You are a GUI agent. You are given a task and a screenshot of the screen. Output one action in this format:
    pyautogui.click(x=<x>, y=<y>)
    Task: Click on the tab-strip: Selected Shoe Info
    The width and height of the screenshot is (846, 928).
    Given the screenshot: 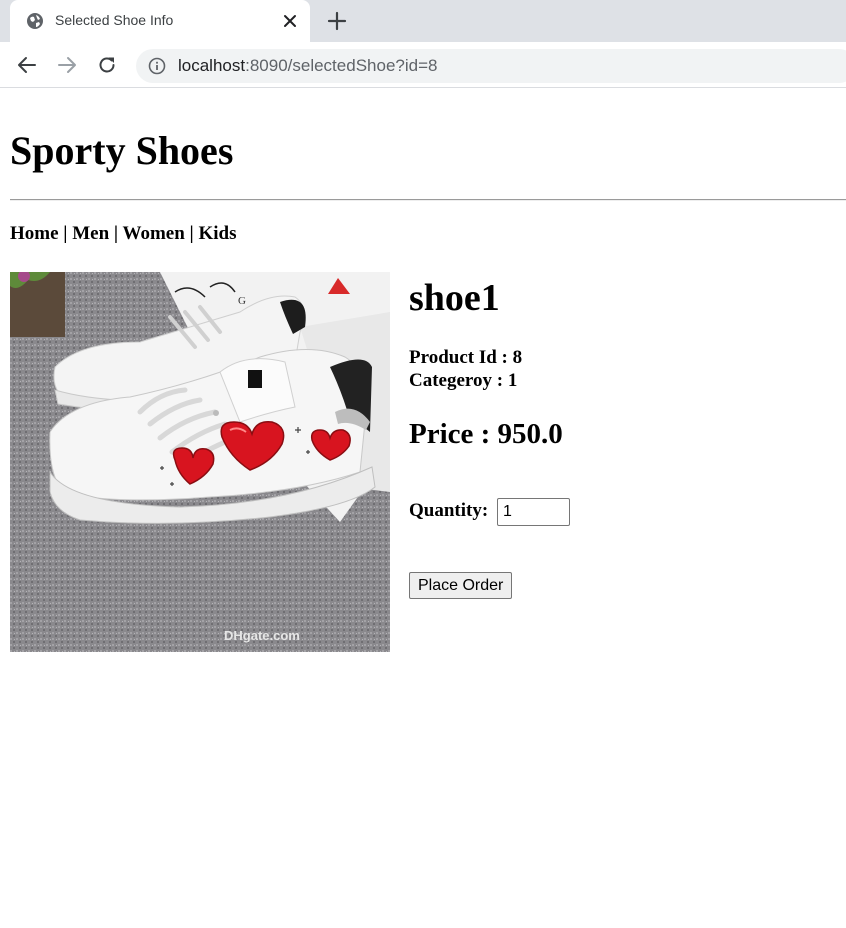 What is the action you would take?
    pyautogui.click(x=423, y=21)
    